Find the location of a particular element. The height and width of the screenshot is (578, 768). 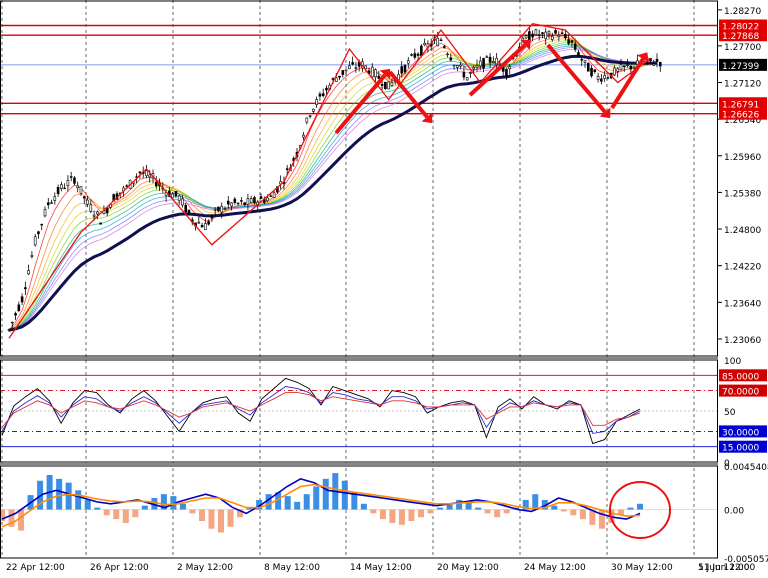

histogram-axis-label: 0.0045408 is located at coordinates (746, 468).